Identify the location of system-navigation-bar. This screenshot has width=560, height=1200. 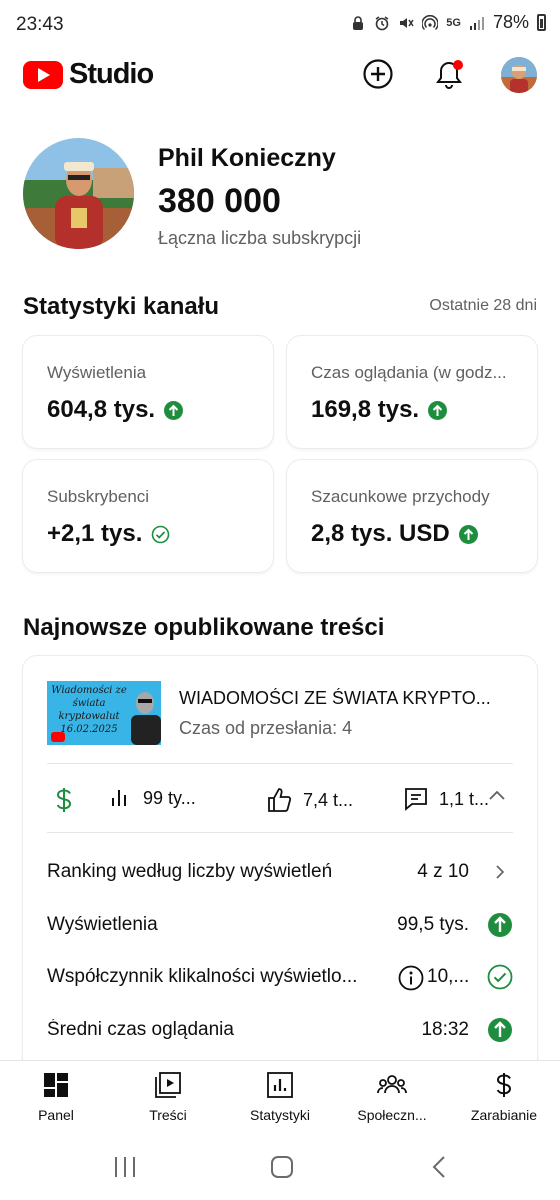
(280, 1166).